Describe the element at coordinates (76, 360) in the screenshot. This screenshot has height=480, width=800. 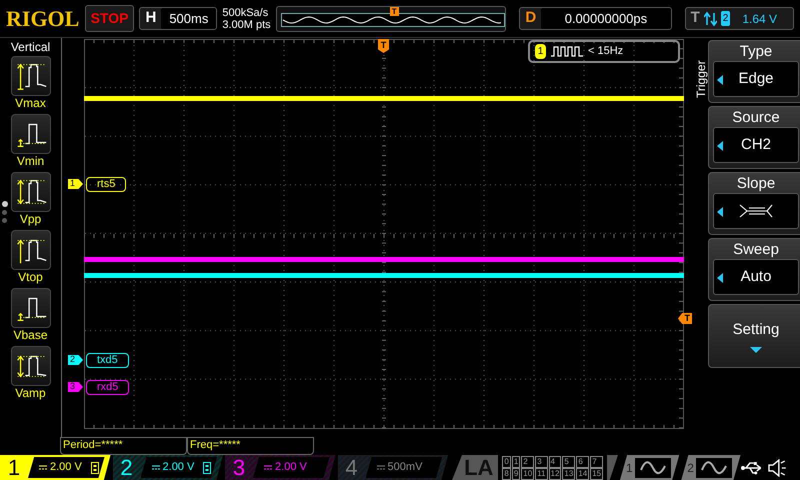
I see `channel-marker: 2` at that location.